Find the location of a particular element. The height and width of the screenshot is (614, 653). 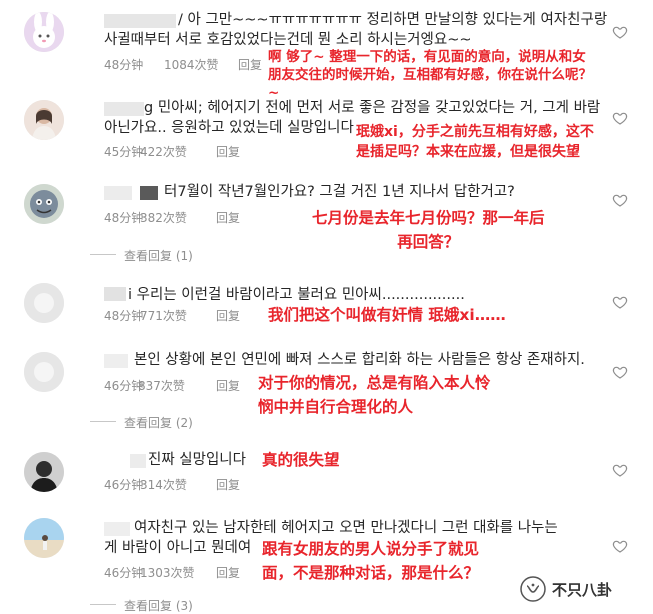

comment-text-line2: 사귈때부터 서로 호감있었다는건데 뭔 소리 하시는거엥요~~ is located at coordinates (288, 40).